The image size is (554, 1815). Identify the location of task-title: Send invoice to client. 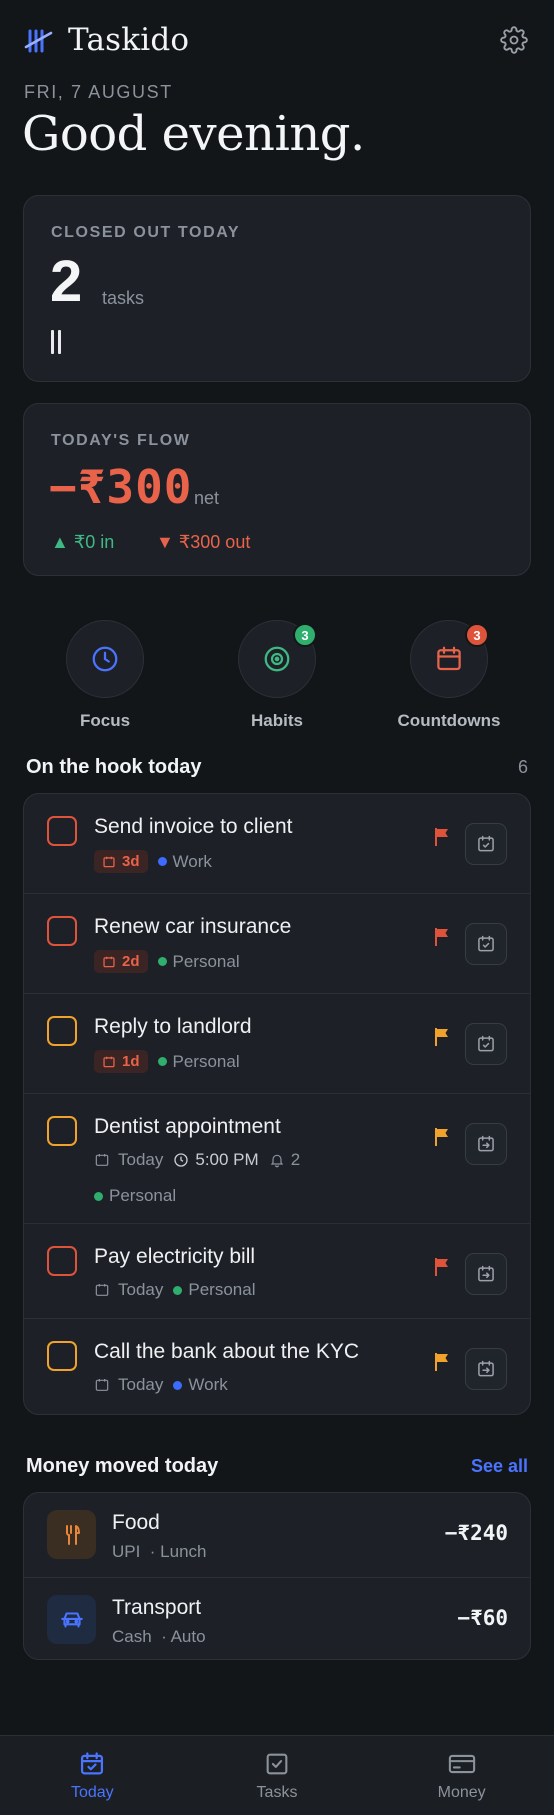
(193, 826).